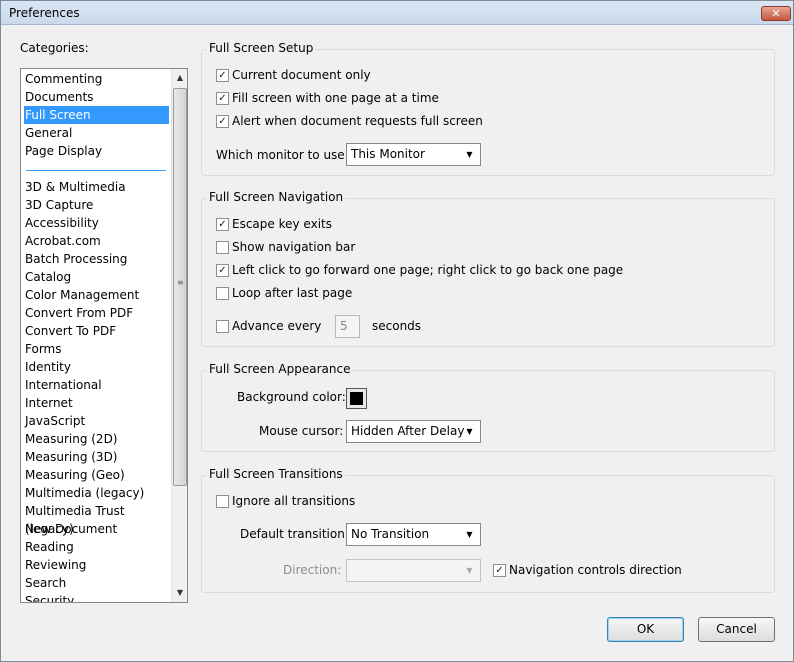 The height and width of the screenshot is (662, 794). I want to click on escape-checkbox: ✓, so click(222, 224).